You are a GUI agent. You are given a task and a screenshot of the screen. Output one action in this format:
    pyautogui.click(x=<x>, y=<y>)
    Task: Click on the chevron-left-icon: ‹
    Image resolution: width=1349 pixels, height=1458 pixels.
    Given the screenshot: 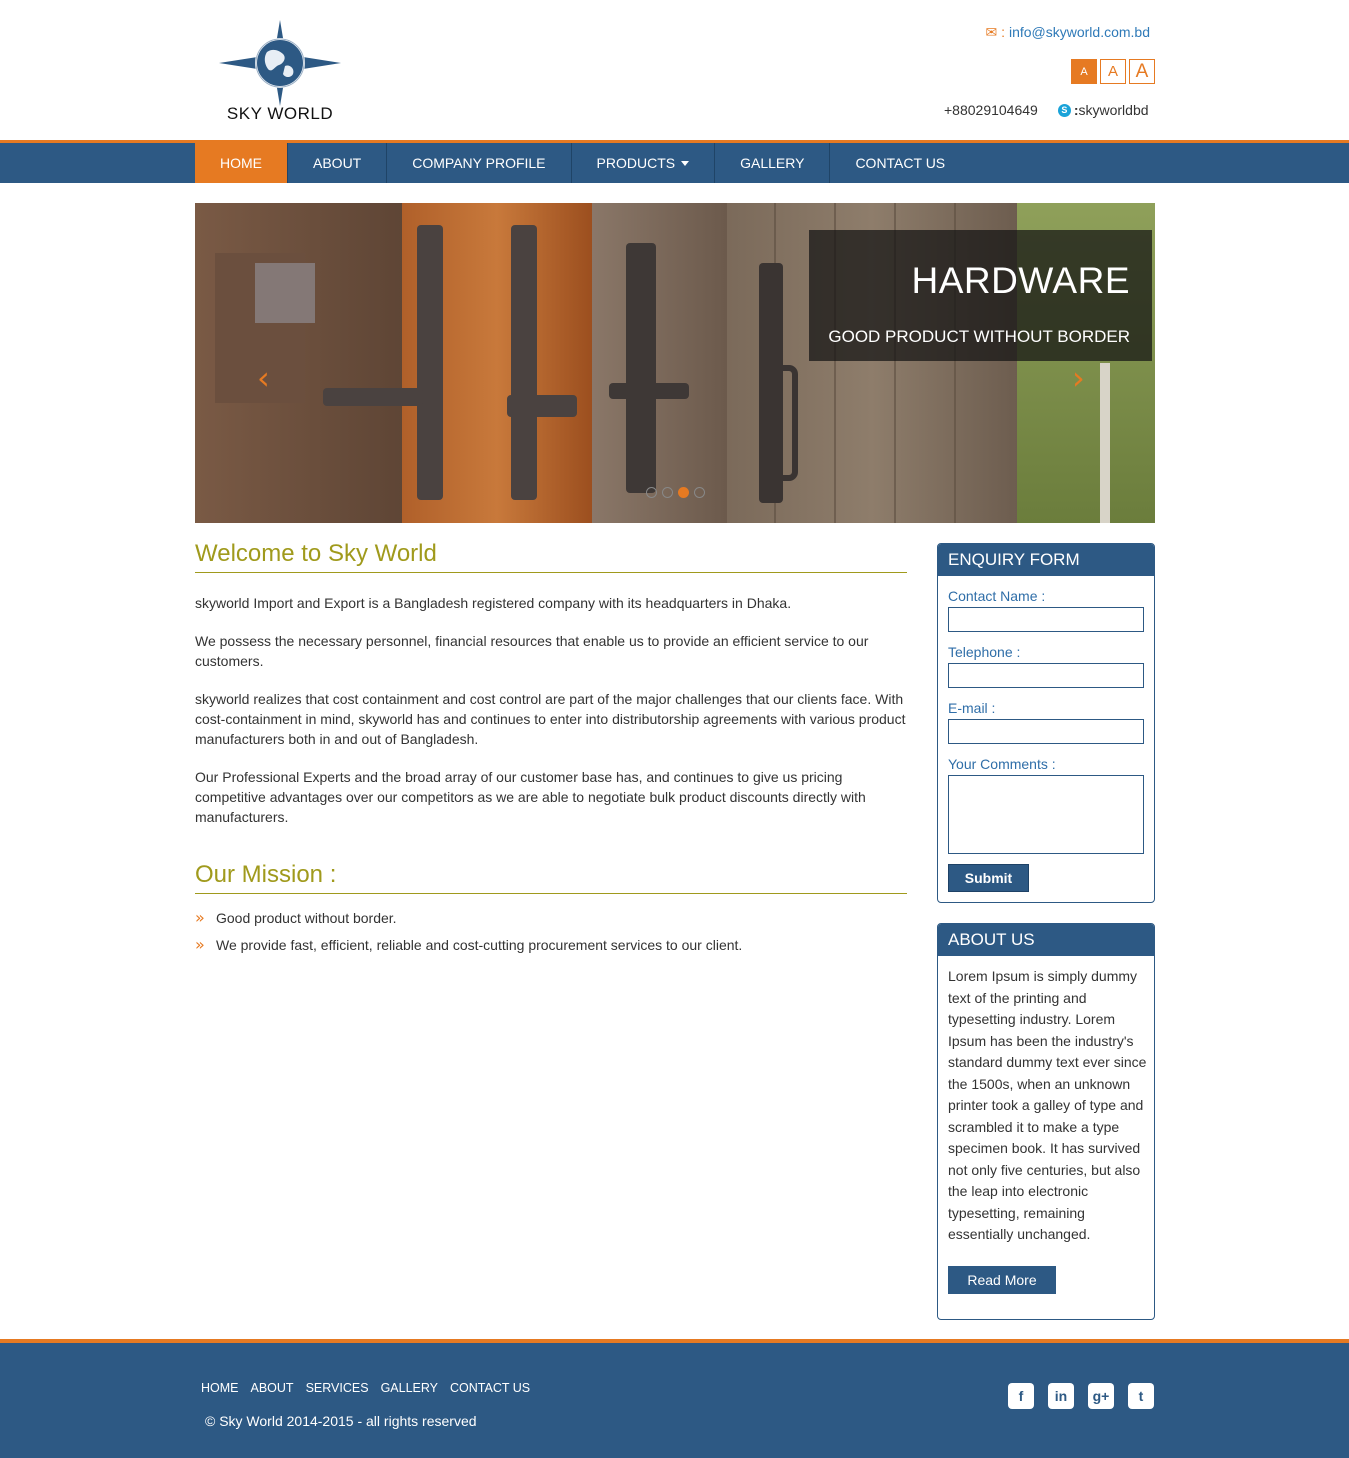 What is the action you would take?
    pyautogui.click(x=263, y=378)
    